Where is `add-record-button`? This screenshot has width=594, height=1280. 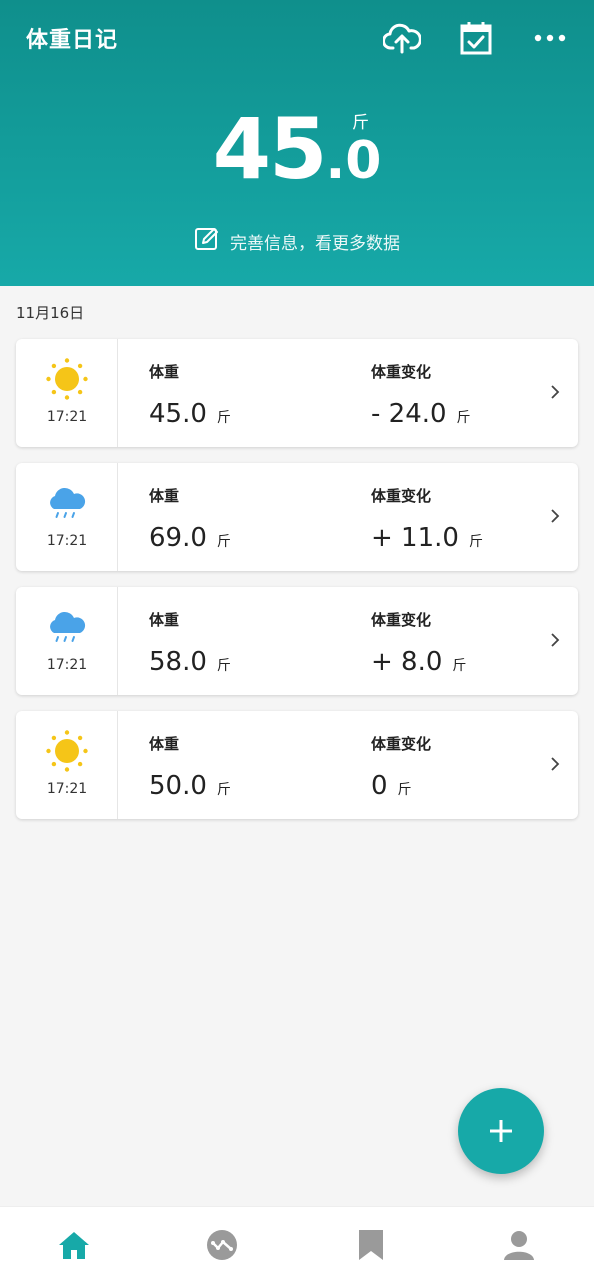 add-record-button is located at coordinates (501, 1131).